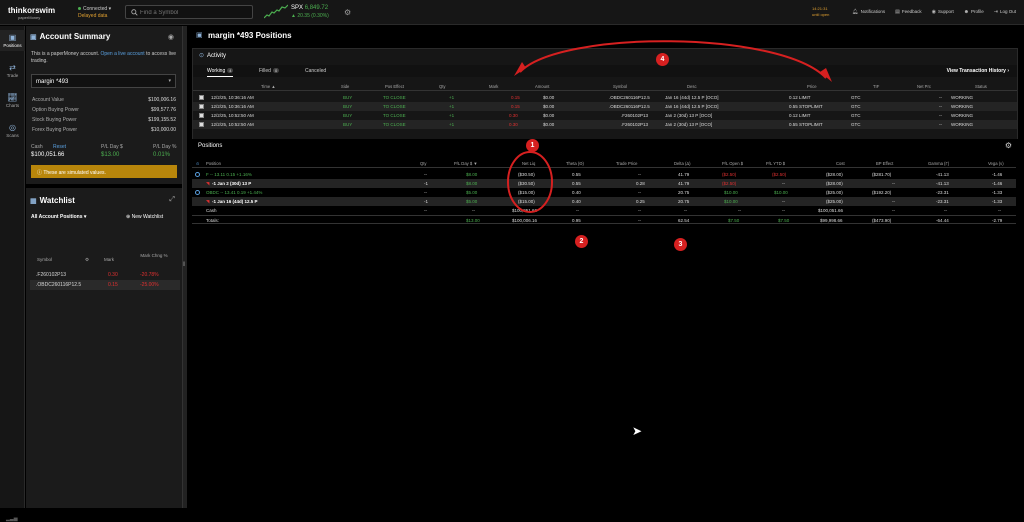 The width and height of the screenshot is (1024, 522). I want to click on arrow-head-left-icon, so click(520, 69).